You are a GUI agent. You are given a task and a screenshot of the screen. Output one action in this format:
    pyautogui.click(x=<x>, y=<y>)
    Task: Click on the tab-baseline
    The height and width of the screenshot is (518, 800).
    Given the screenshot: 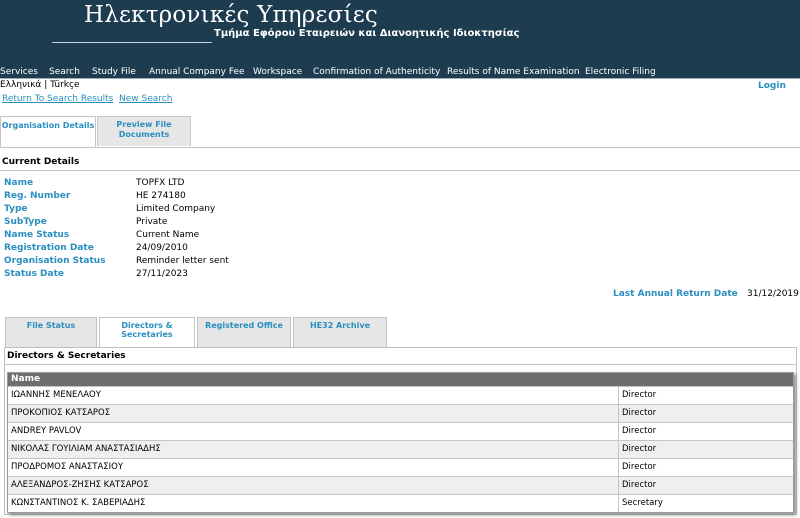 What is the action you would take?
    pyautogui.click(x=400, y=147)
    